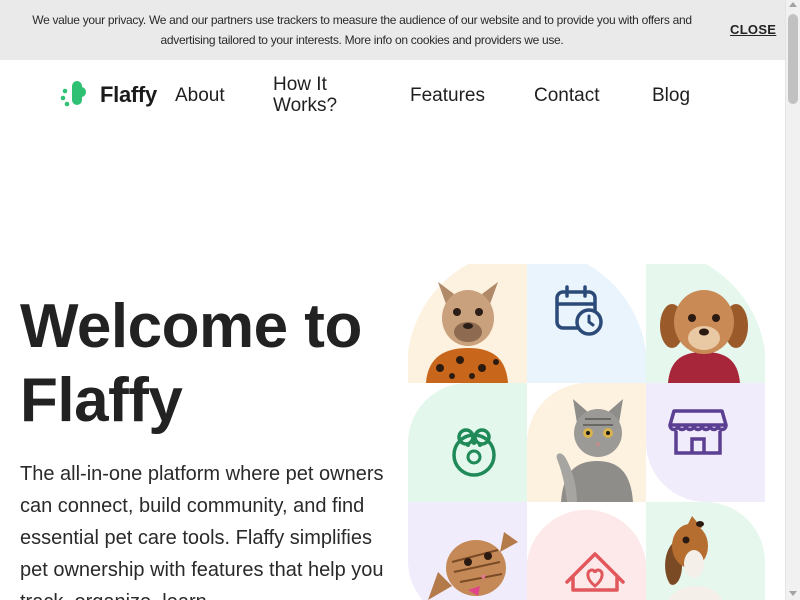 The height and width of the screenshot is (600, 800). What do you see at coordinates (73, 94) in the screenshot?
I see `flaffy-logo-icon` at bounding box center [73, 94].